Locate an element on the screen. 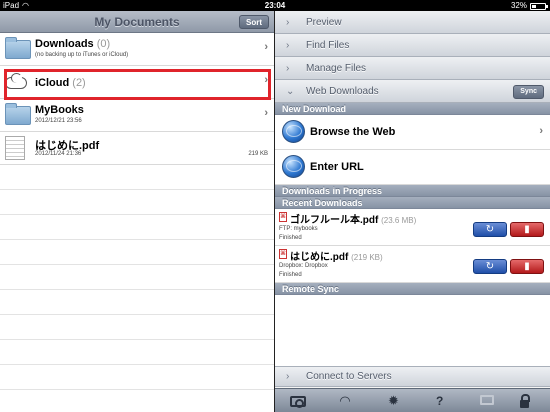 This screenshot has height=412, width=550. remote-sync-area is located at coordinates (412, 334).